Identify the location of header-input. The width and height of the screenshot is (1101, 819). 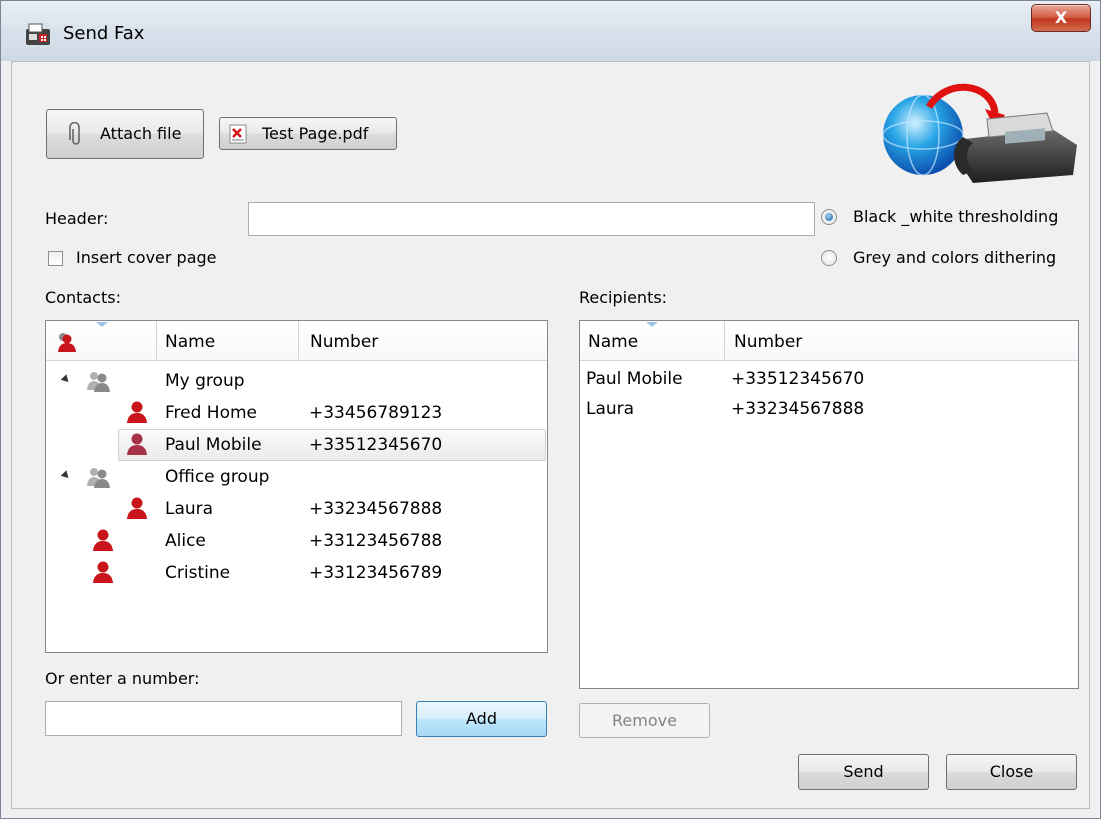
(531, 219).